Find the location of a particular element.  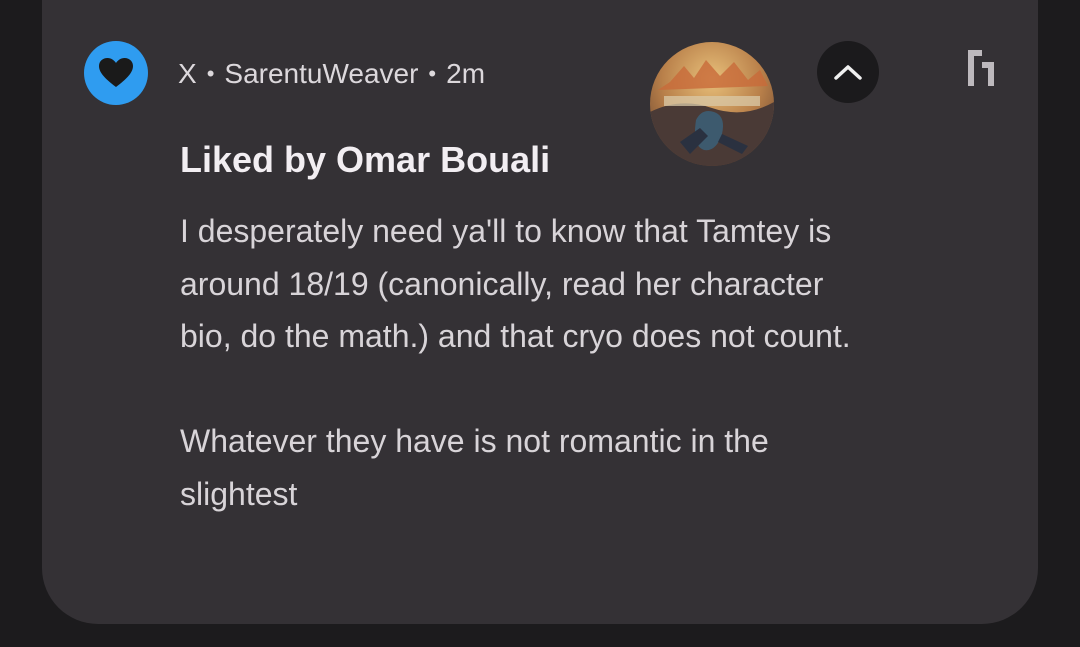

notification-header: X • SarentuWeaver • 2m is located at coordinates (331, 74).